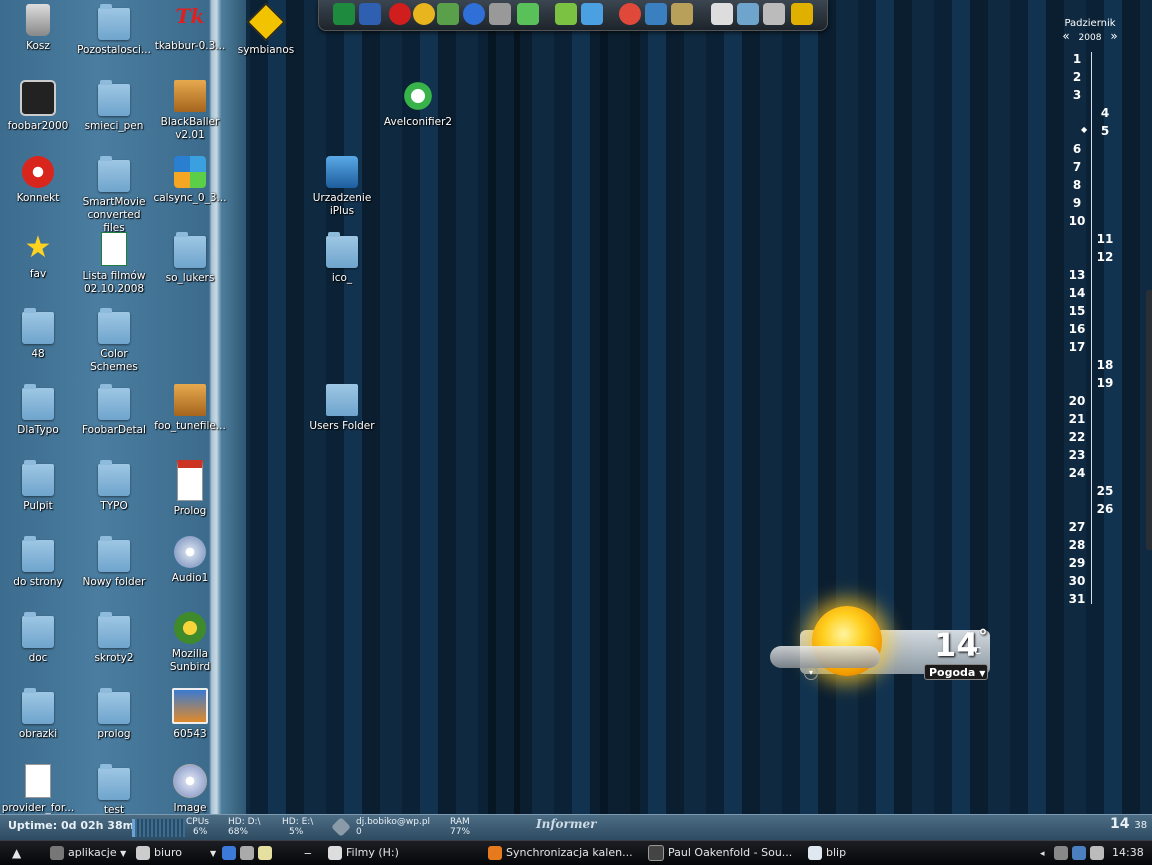  What do you see at coordinates (344, 14) in the screenshot?
I see `excel-icon` at bounding box center [344, 14].